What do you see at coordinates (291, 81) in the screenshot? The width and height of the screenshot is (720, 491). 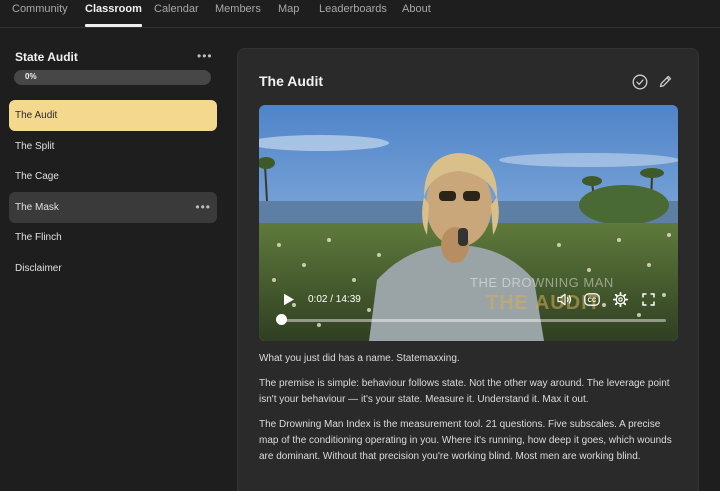 I see `lesson-title: The Audit` at bounding box center [291, 81].